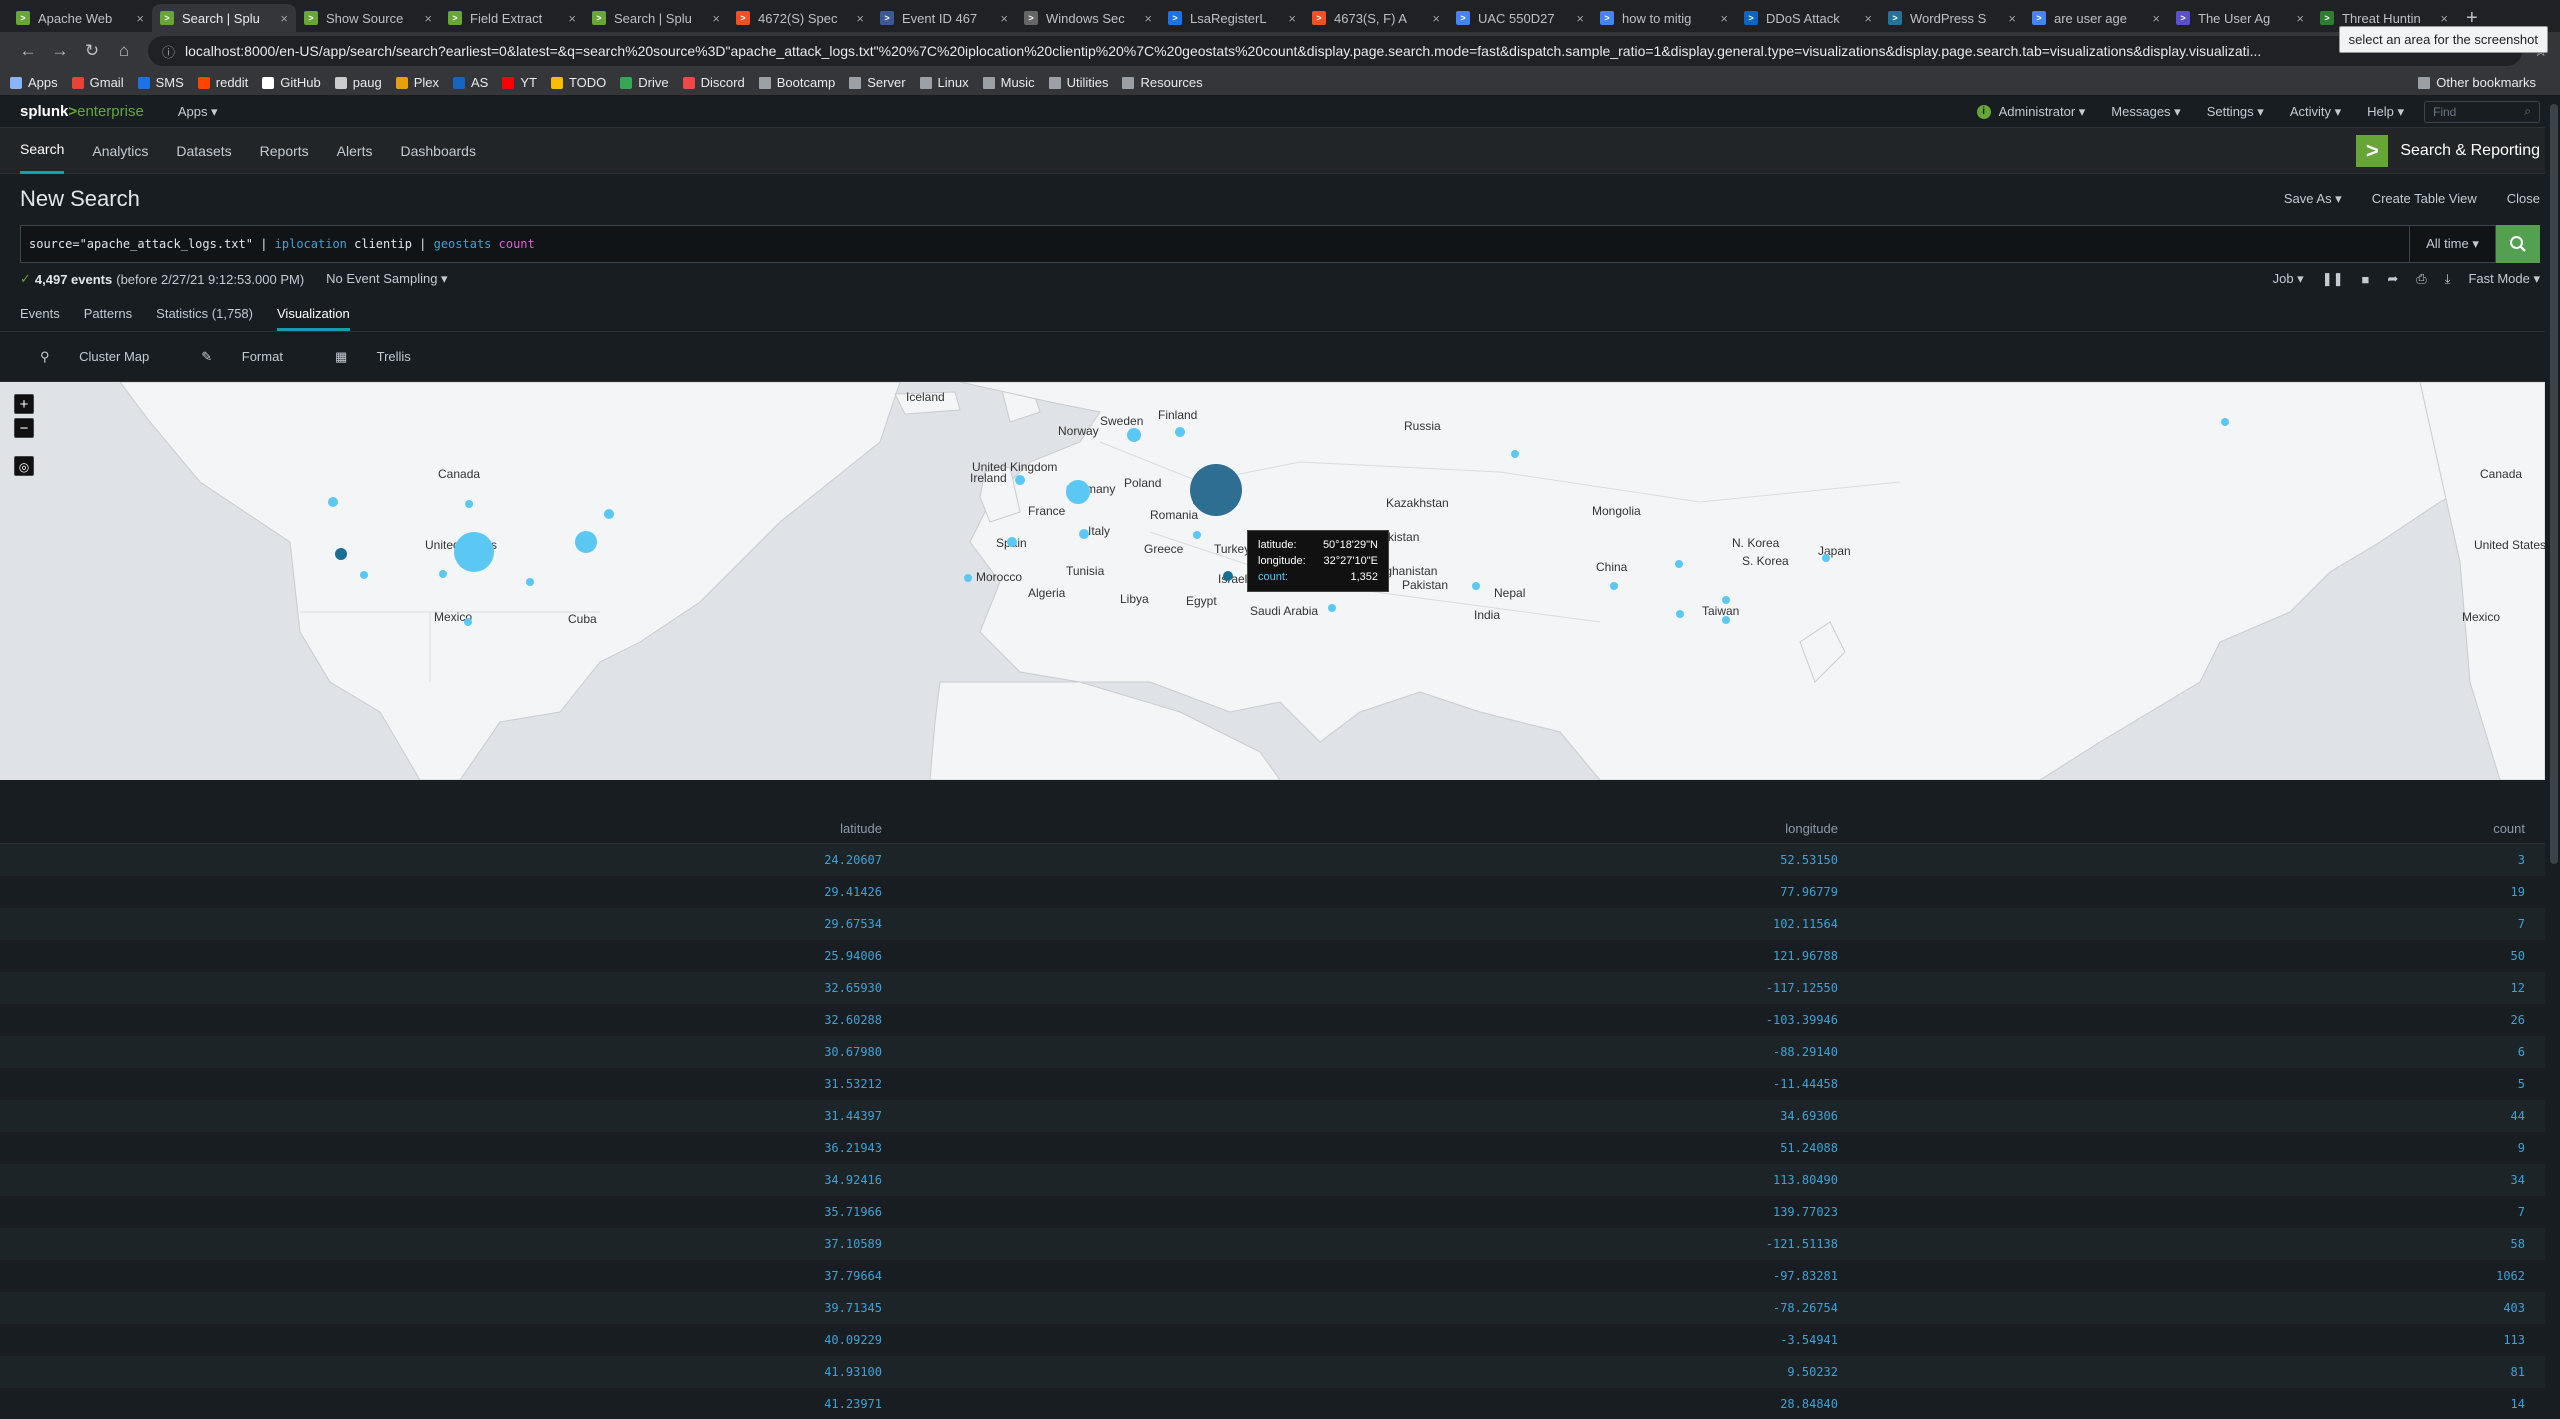 The width and height of the screenshot is (2560, 1419). I want to click on bookmark-github: GitHub, so click(291, 82).